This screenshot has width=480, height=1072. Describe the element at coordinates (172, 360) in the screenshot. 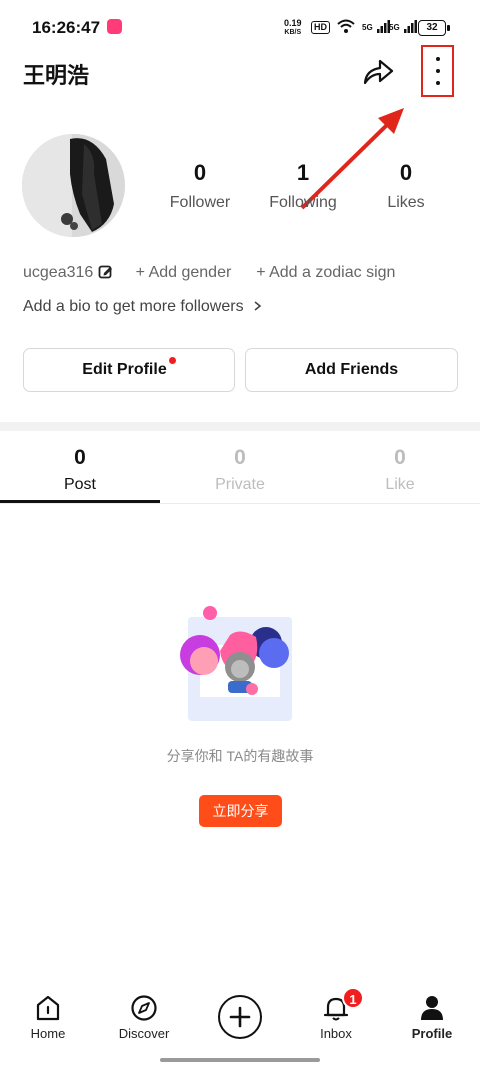

I see `notification-dot` at that location.